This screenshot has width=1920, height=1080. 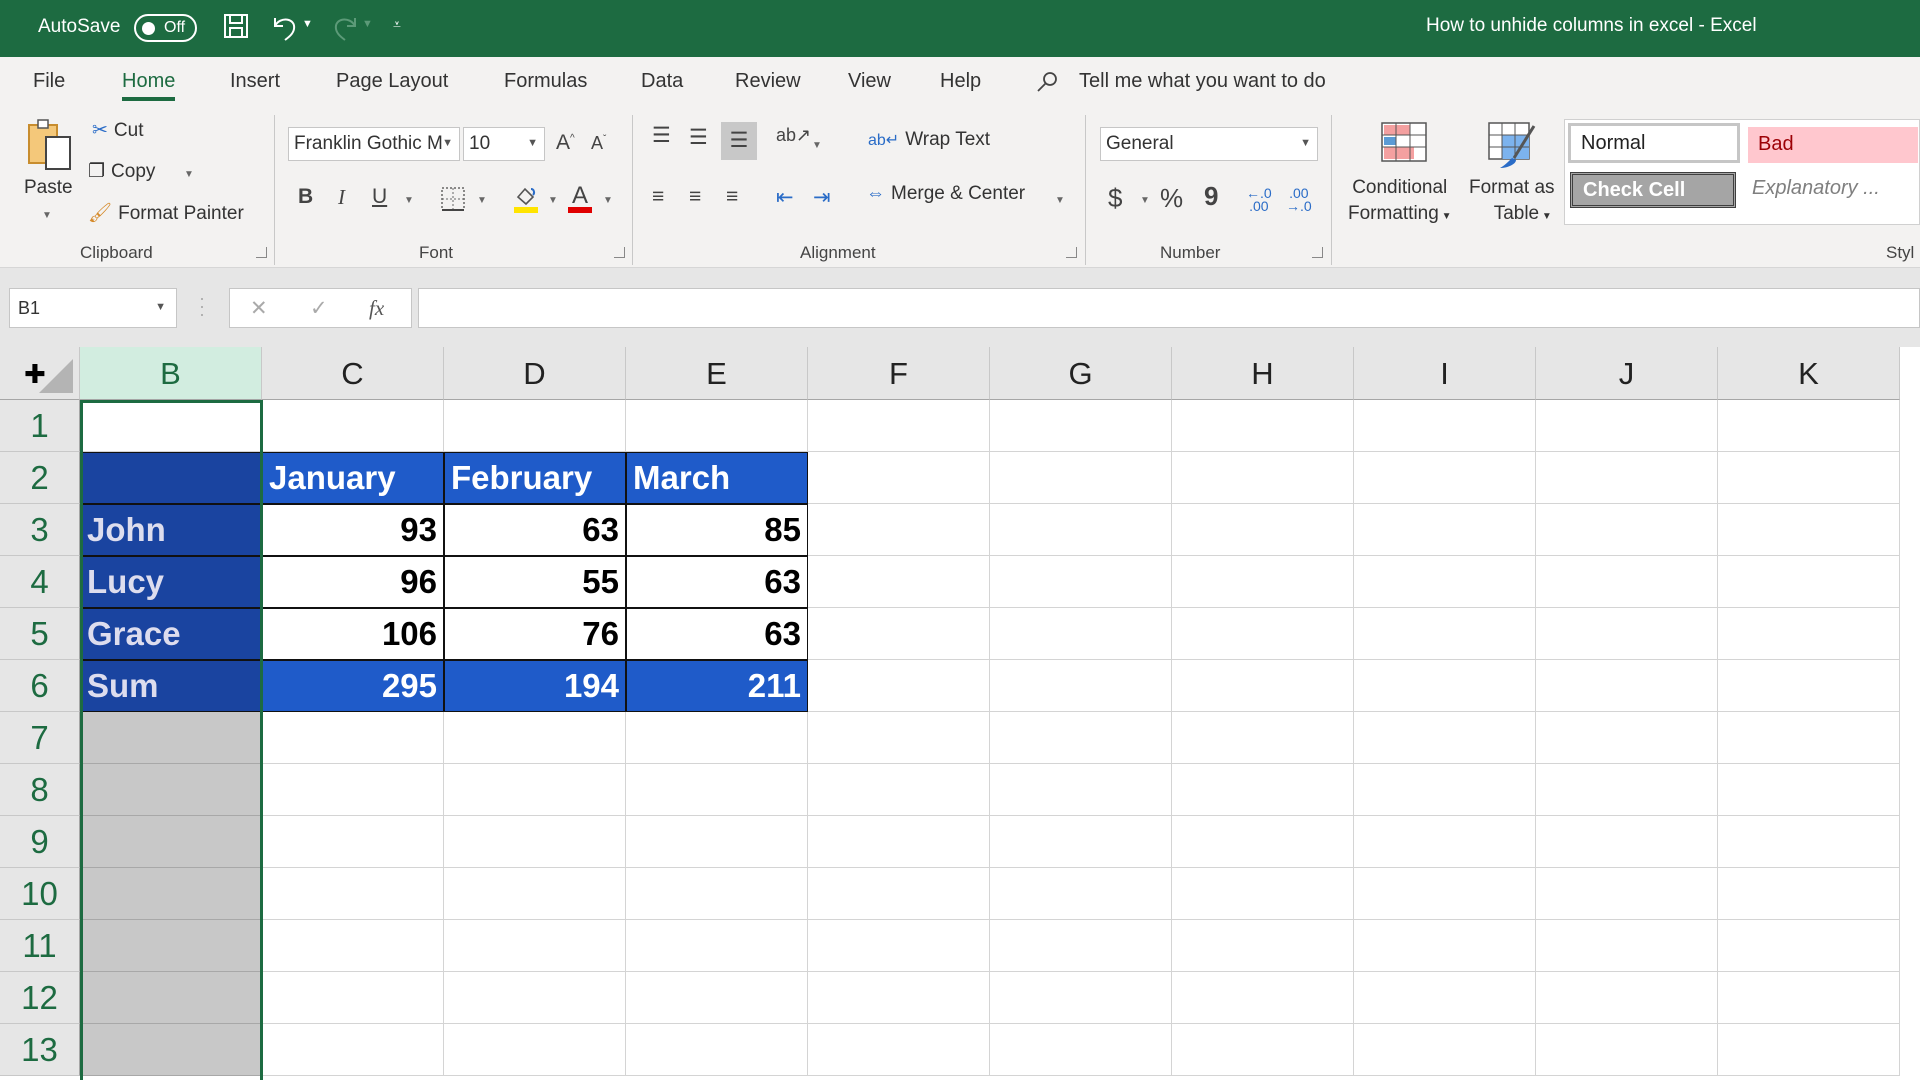 What do you see at coordinates (1809, 946) in the screenshot?
I see `cell-k11` at bounding box center [1809, 946].